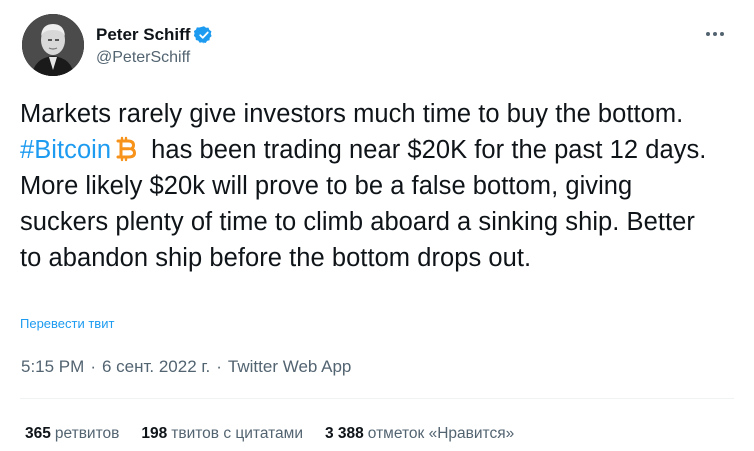 The image size is (754, 451). I want to click on retweets-stat: 365 ретвитов, so click(72, 434).